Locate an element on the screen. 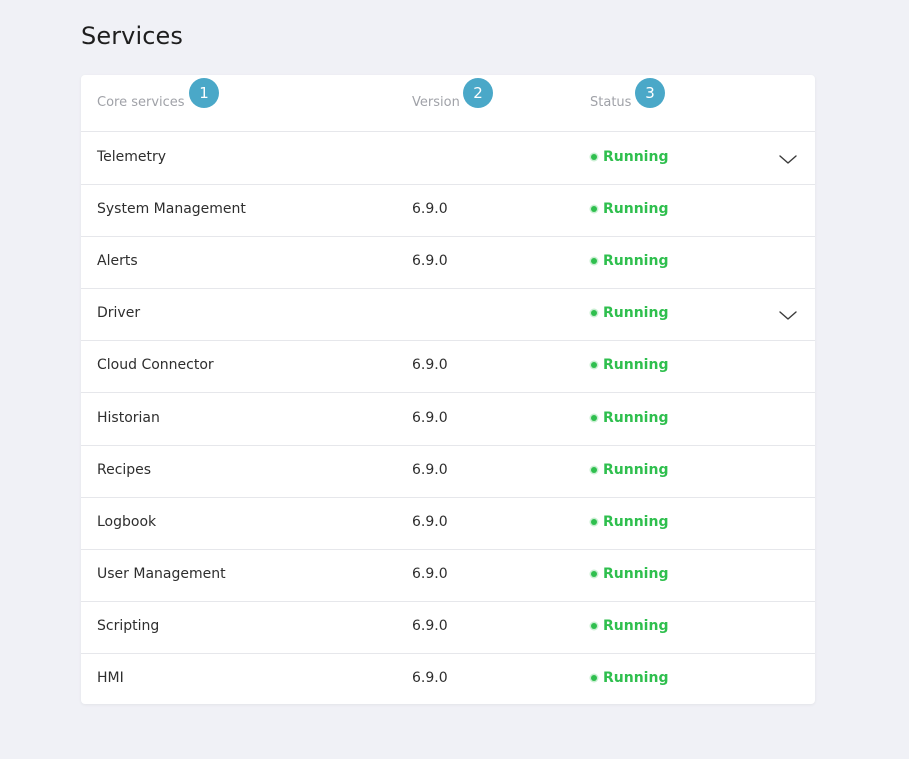  table-row: Cloud Connector 6.9.0 Running is located at coordinates (448, 366).